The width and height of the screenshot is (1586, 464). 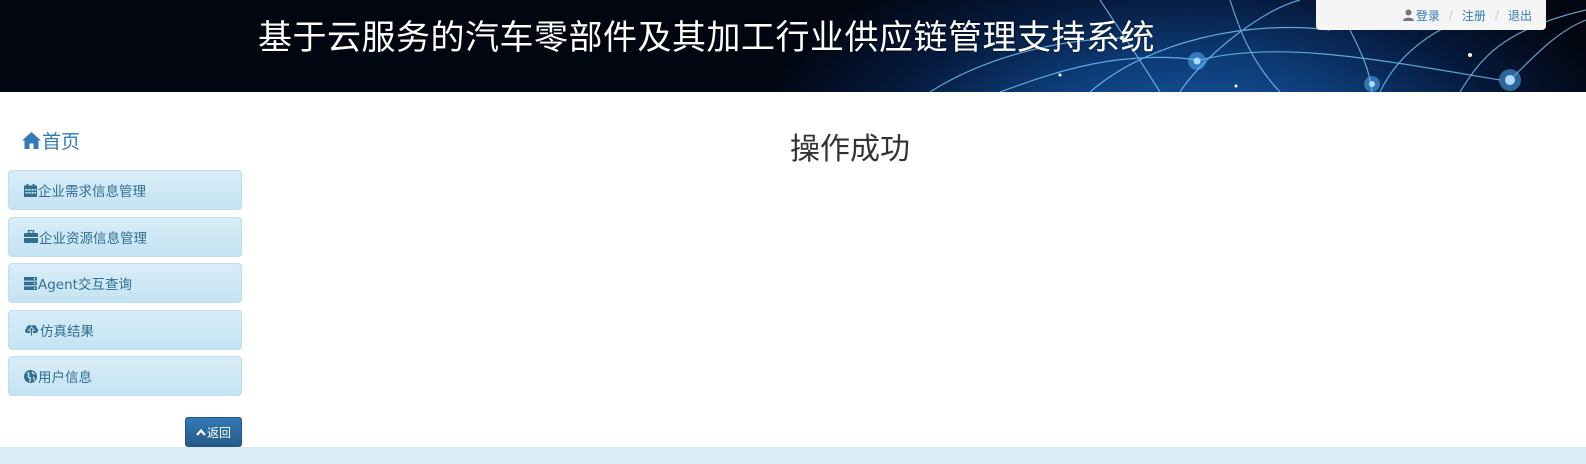 What do you see at coordinates (793, 455) in the screenshot?
I see `footer-strip` at bounding box center [793, 455].